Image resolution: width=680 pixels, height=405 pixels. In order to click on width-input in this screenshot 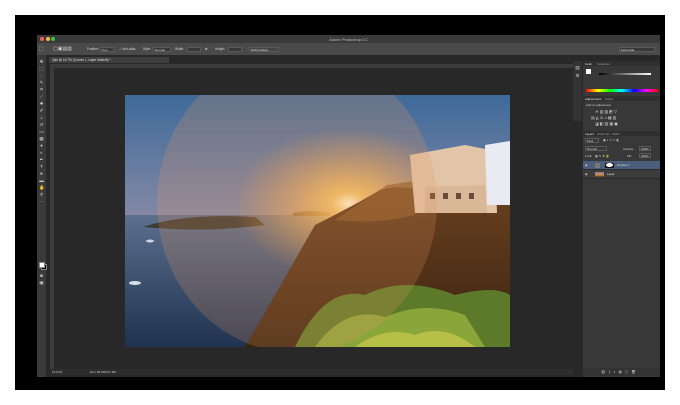, I will do `click(194, 49)`.